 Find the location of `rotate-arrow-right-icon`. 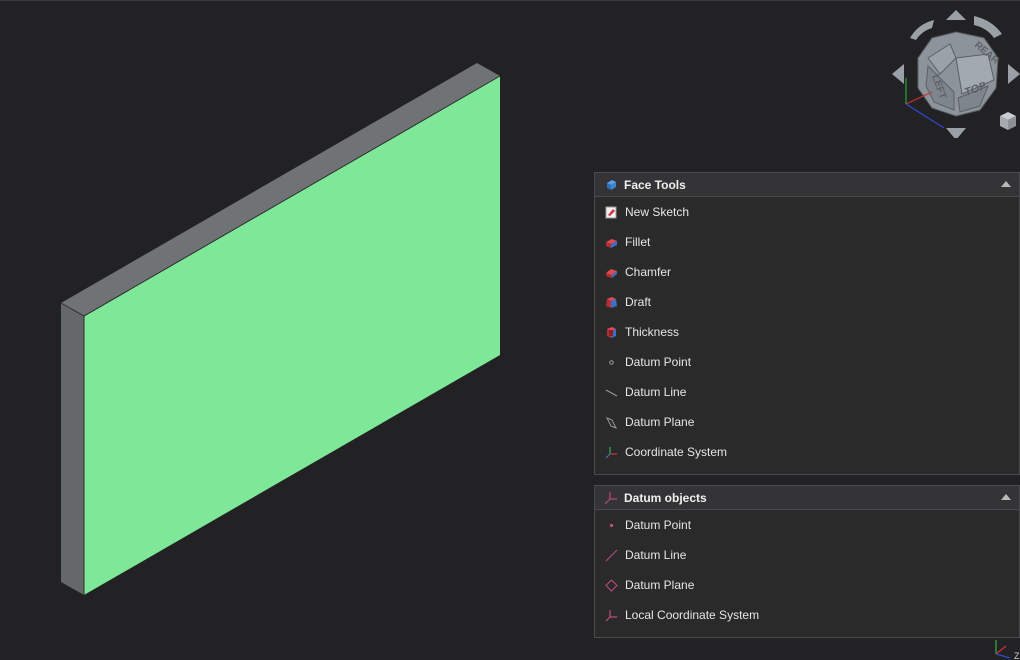

rotate-arrow-right-icon is located at coordinates (988, 27).